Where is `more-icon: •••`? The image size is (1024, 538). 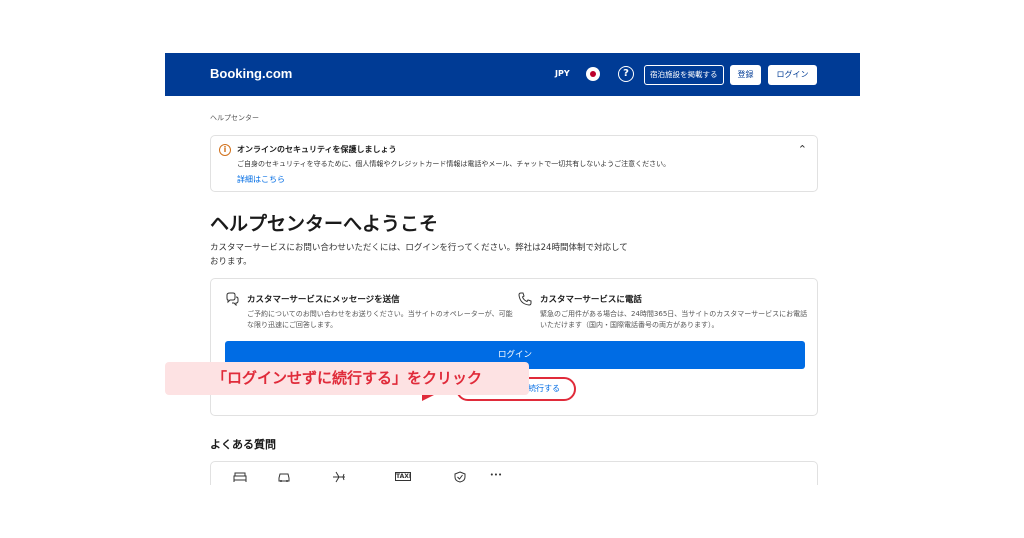
more-icon: ••• is located at coordinates (496, 477).